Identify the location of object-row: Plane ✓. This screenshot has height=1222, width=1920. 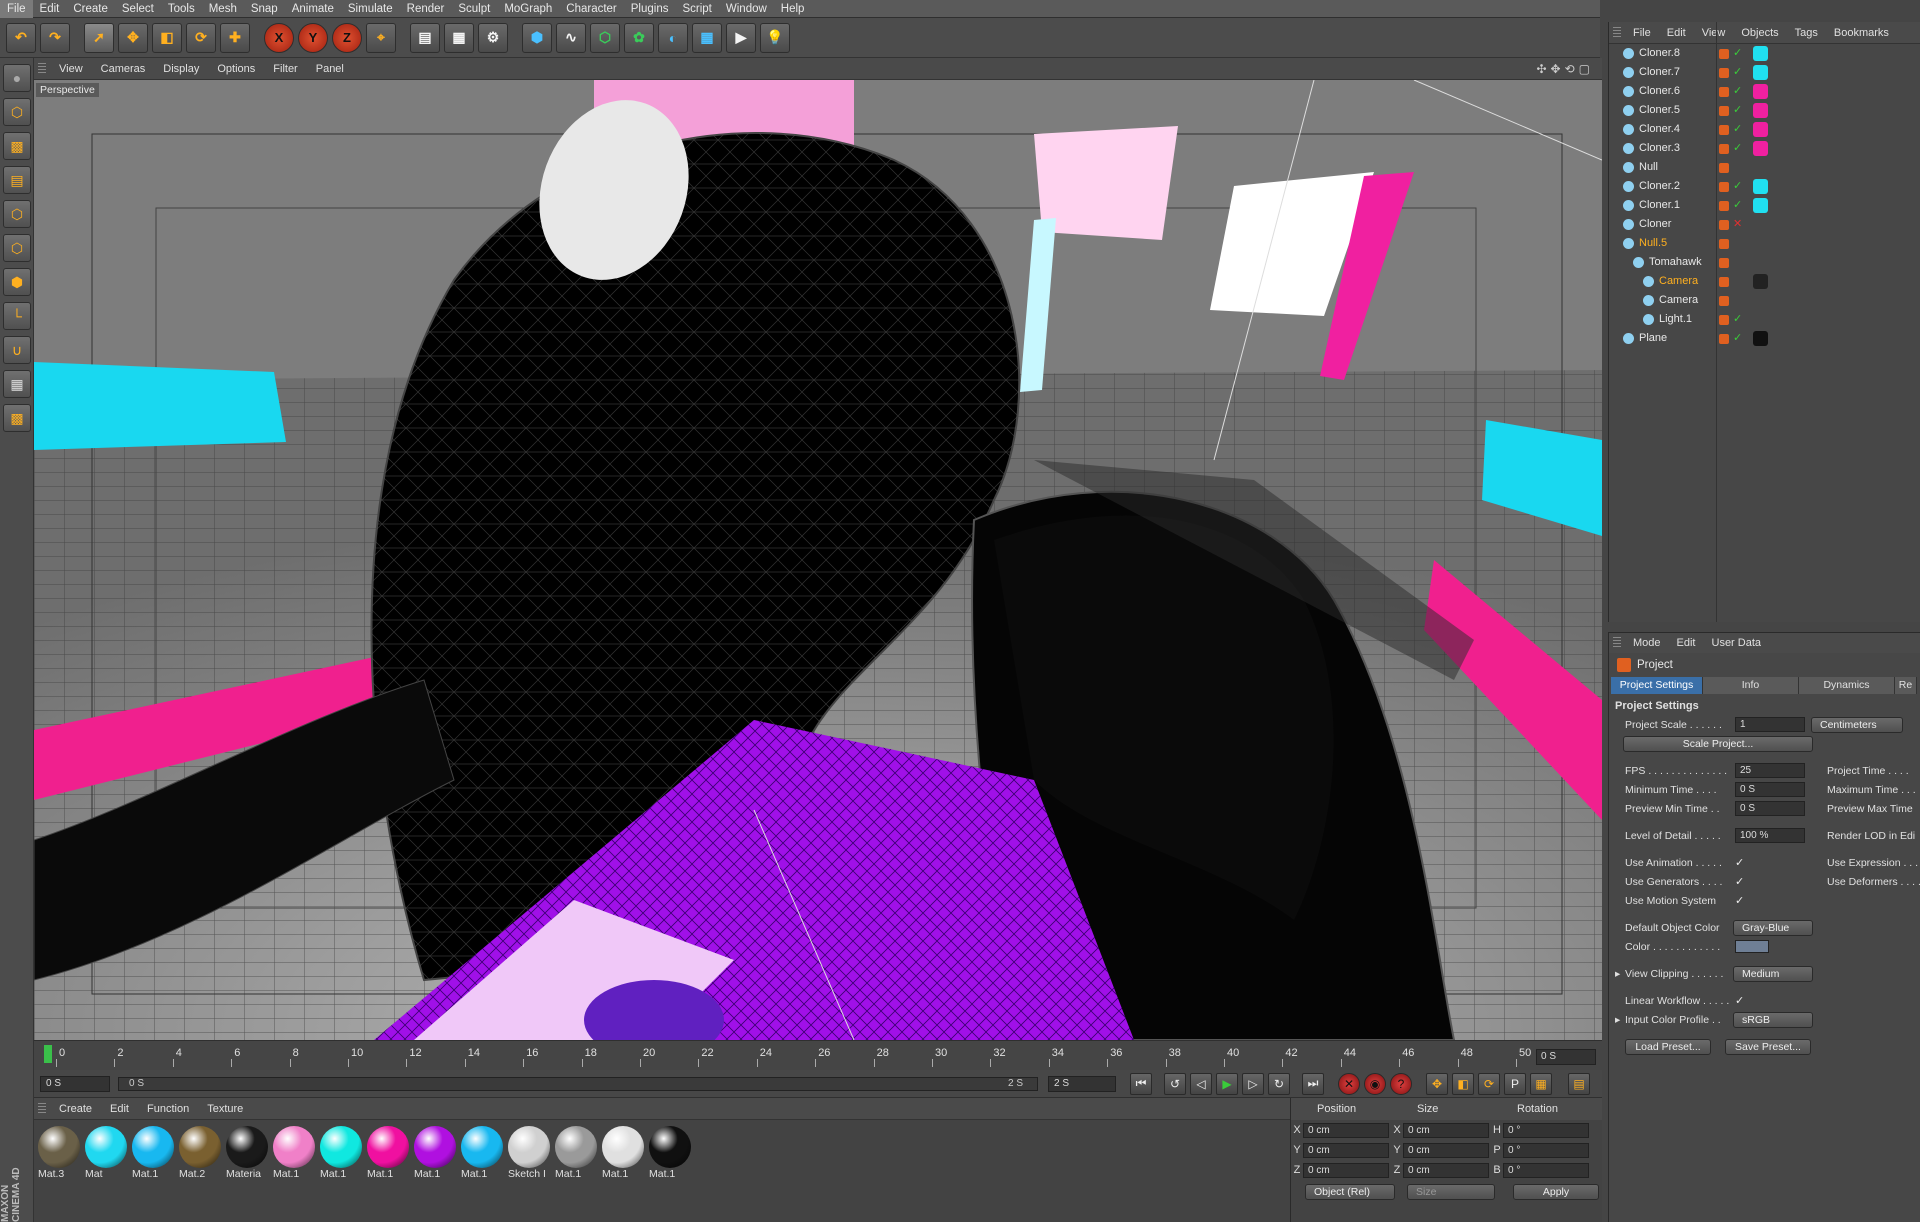
(1764, 338).